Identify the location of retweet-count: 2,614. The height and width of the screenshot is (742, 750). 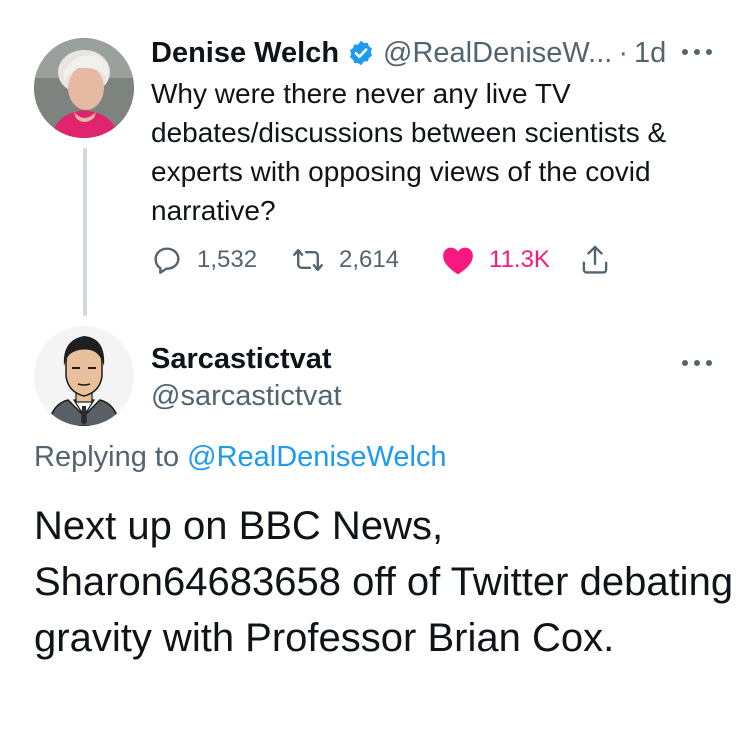
(369, 259).